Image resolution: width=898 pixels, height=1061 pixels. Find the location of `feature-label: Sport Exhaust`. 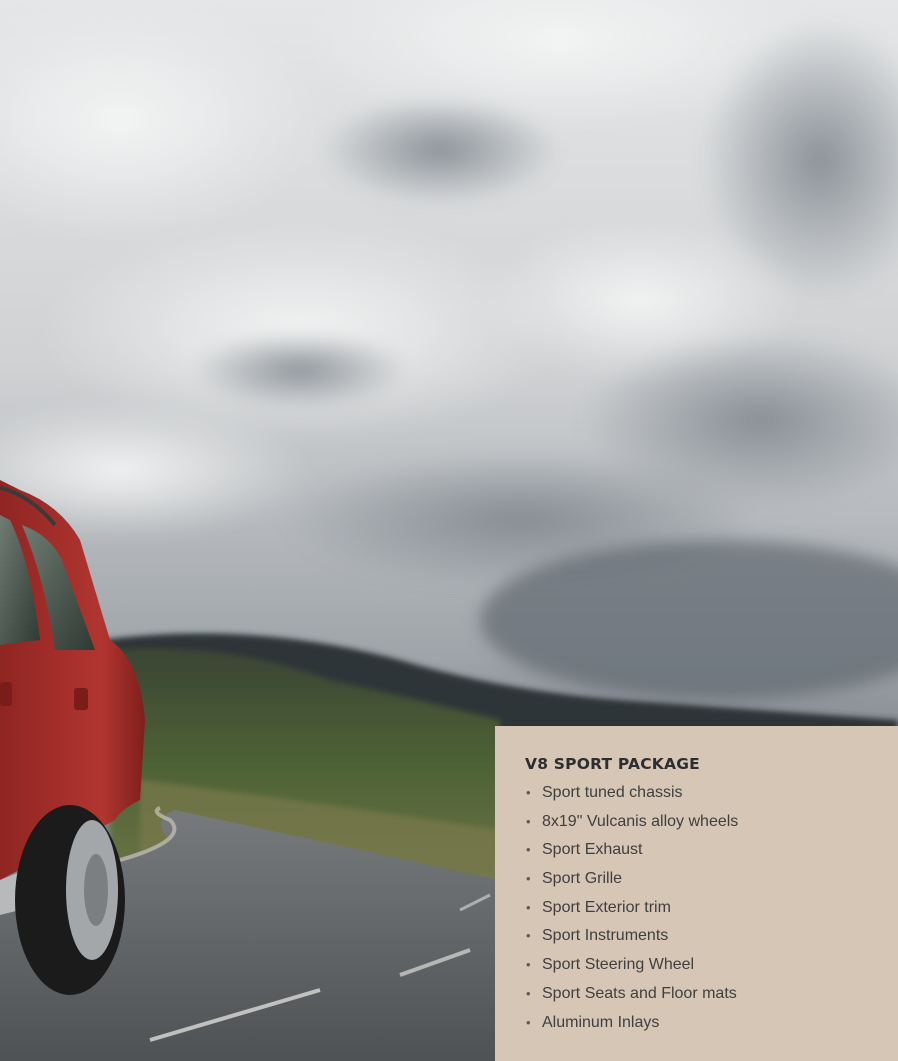

feature-label: Sport Exhaust is located at coordinates (592, 850).